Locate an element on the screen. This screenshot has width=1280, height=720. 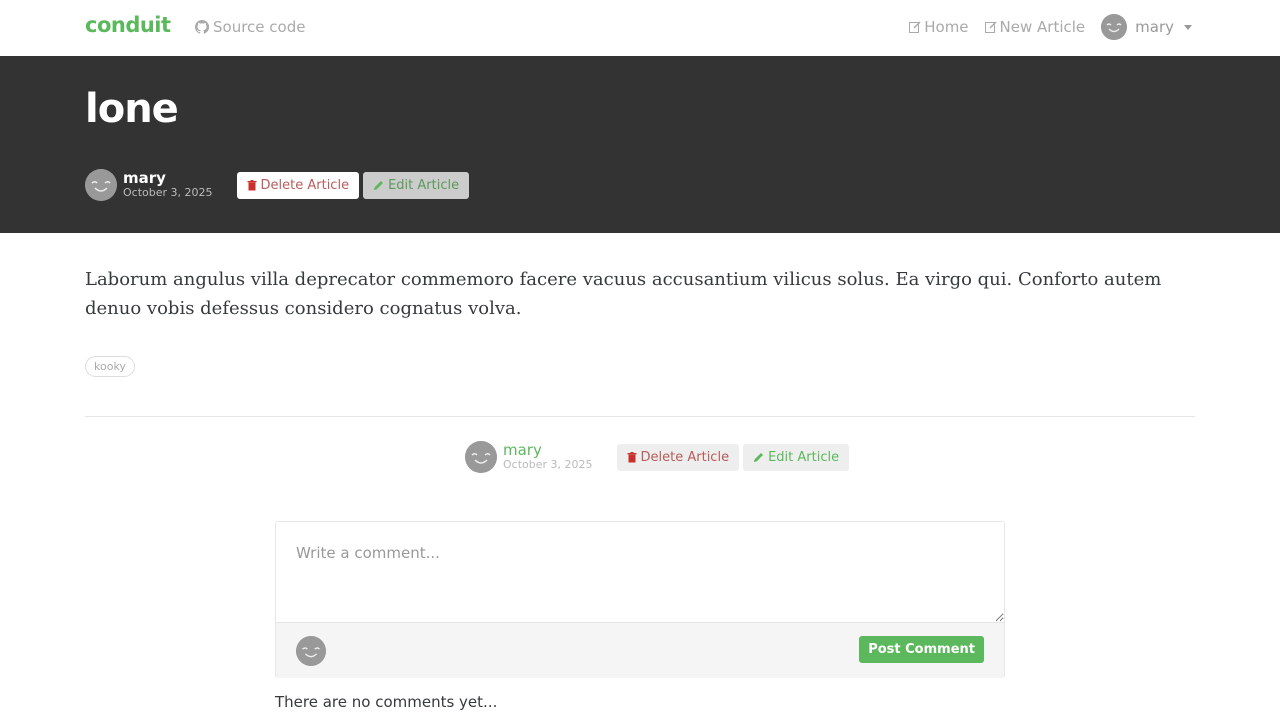
article-title: lone is located at coordinates (132, 109).